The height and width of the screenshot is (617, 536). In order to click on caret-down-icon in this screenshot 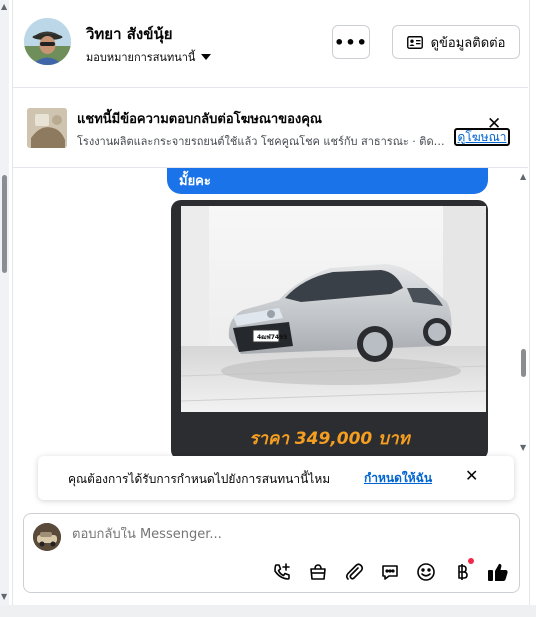, I will do `click(206, 57)`.